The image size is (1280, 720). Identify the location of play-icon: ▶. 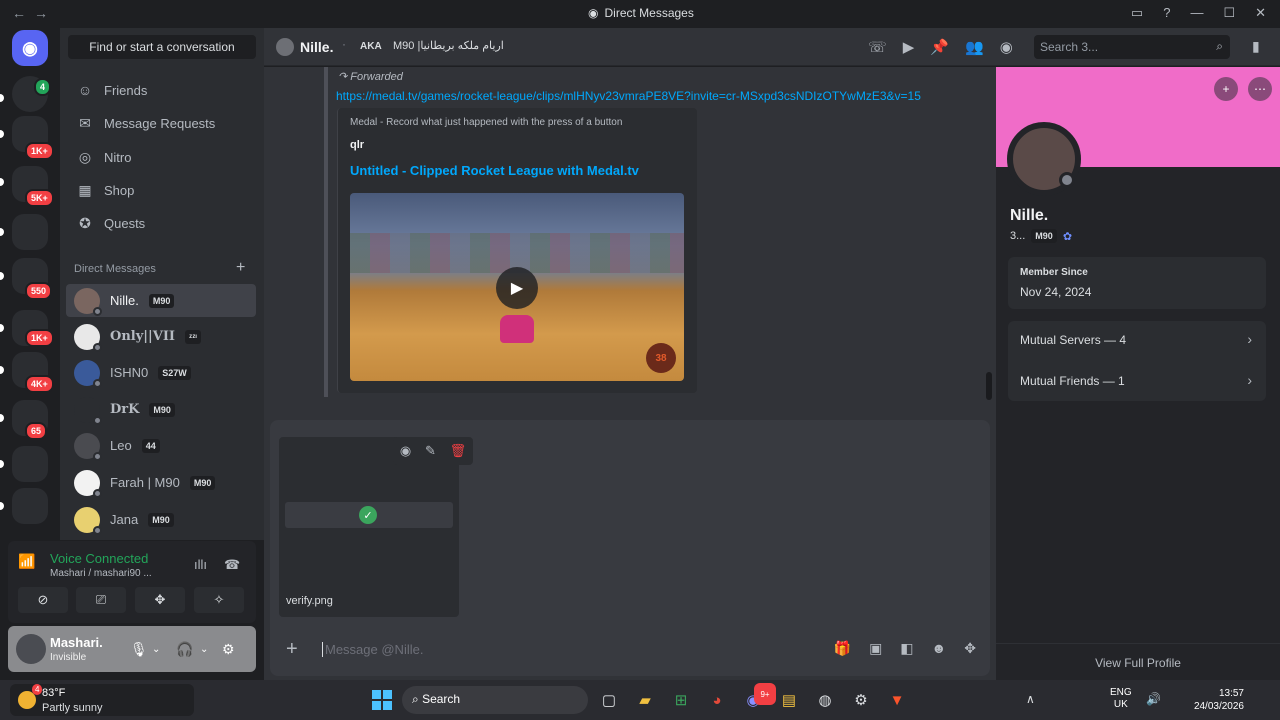
(517, 288).